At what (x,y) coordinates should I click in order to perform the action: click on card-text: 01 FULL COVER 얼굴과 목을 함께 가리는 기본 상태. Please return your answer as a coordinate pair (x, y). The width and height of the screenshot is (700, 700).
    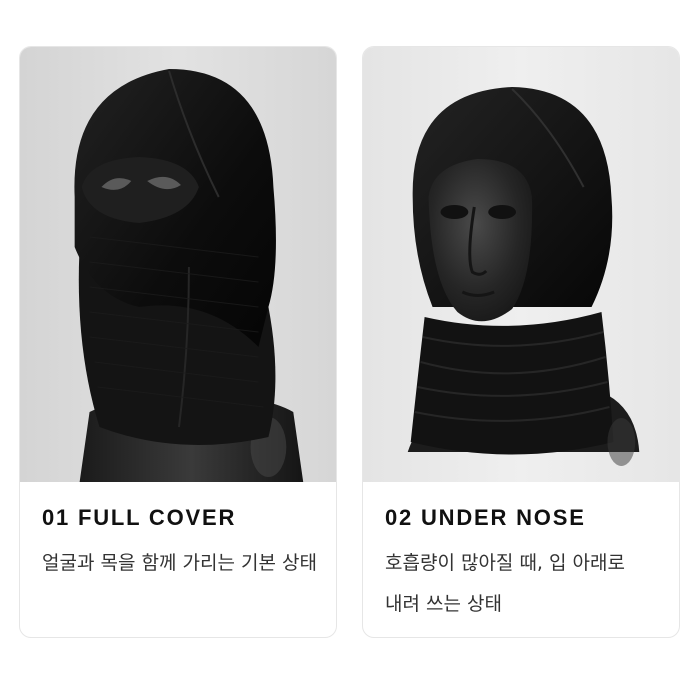
    Looking at the image, I should click on (181, 544).